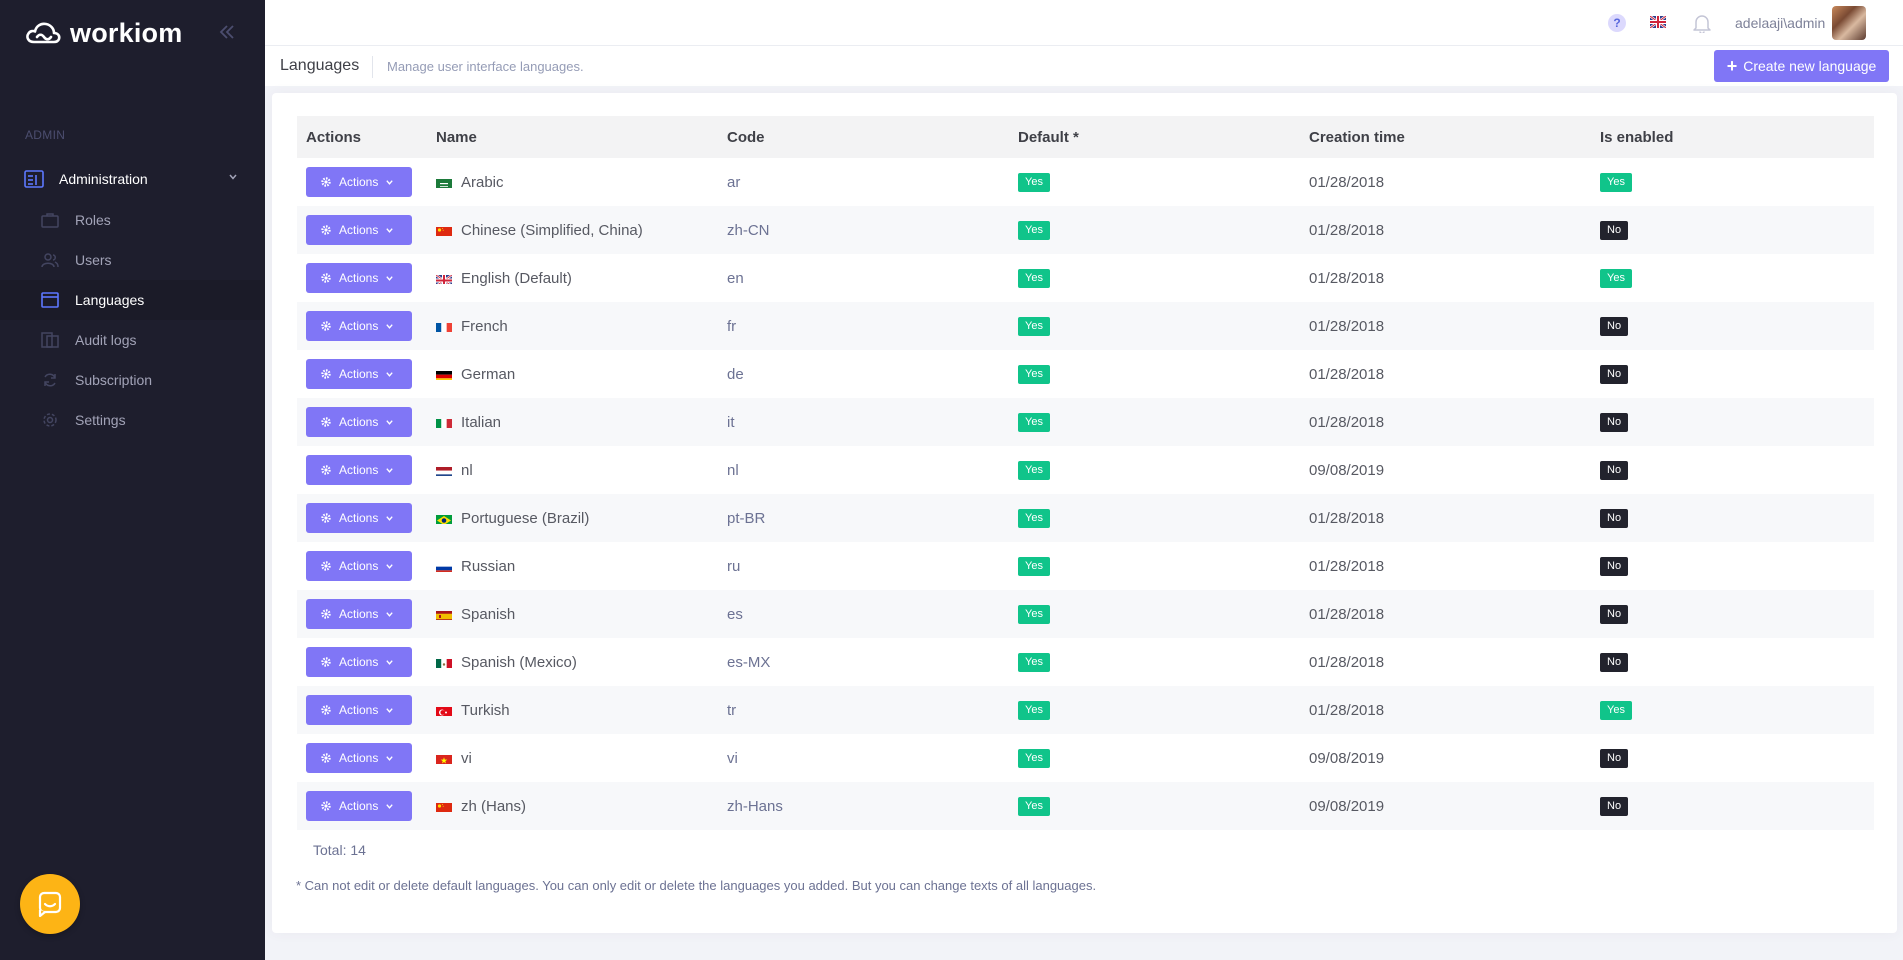  What do you see at coordinates (444, 182) in the screenshot?
I see `sa-flag-icon` at bounding box center [444, 182].